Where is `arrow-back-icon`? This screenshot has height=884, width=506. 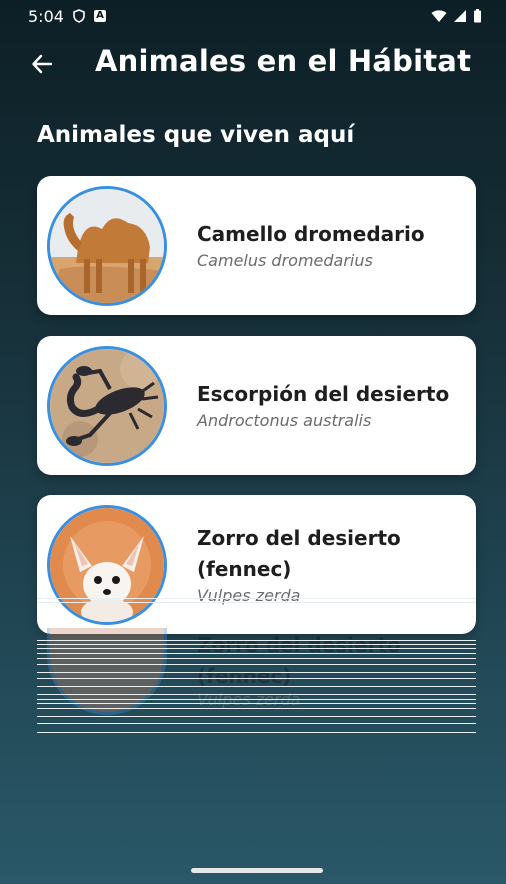
arrow-back-icon is located at coordinates (42, 64).